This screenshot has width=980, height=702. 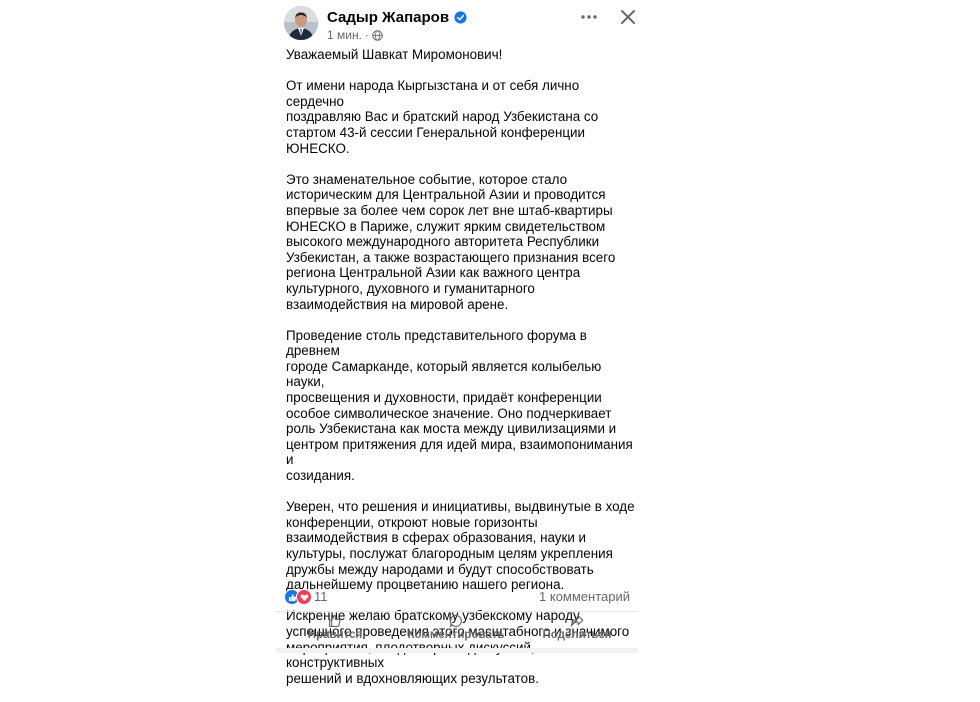 I want to click on reactions-count: 11, so click(x=321, y=596).